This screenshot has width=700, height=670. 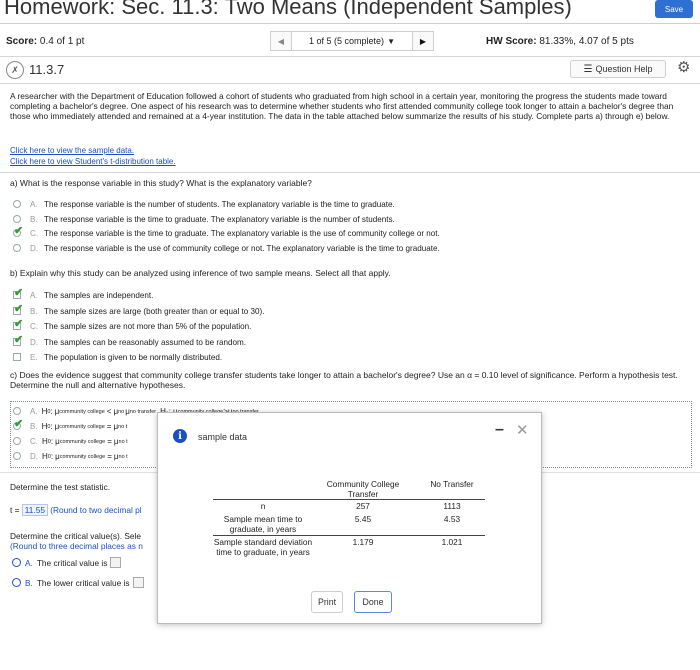 I want to click on checkbox, so click(x=19, y=357).